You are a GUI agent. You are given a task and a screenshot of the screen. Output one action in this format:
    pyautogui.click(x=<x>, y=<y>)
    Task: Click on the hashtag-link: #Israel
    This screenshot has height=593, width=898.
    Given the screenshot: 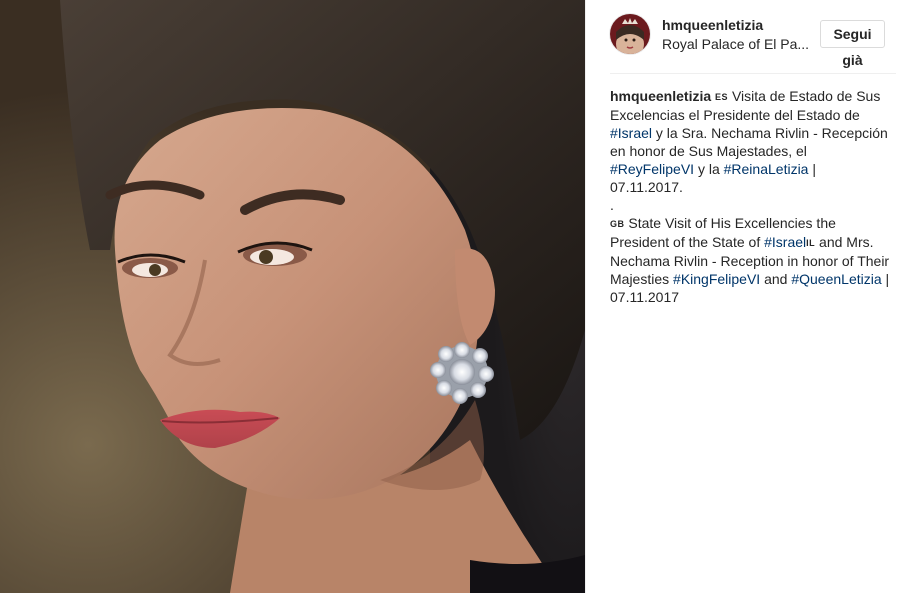 What is the action you would take?
    pyautogui.click(x=631, y=133)
    